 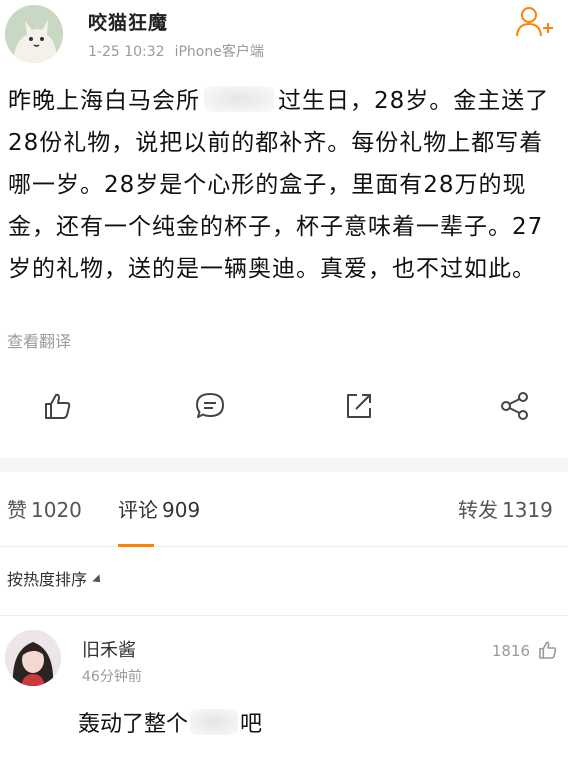 I want to click on cat-avatar-icon, so click(x=34, y=34).